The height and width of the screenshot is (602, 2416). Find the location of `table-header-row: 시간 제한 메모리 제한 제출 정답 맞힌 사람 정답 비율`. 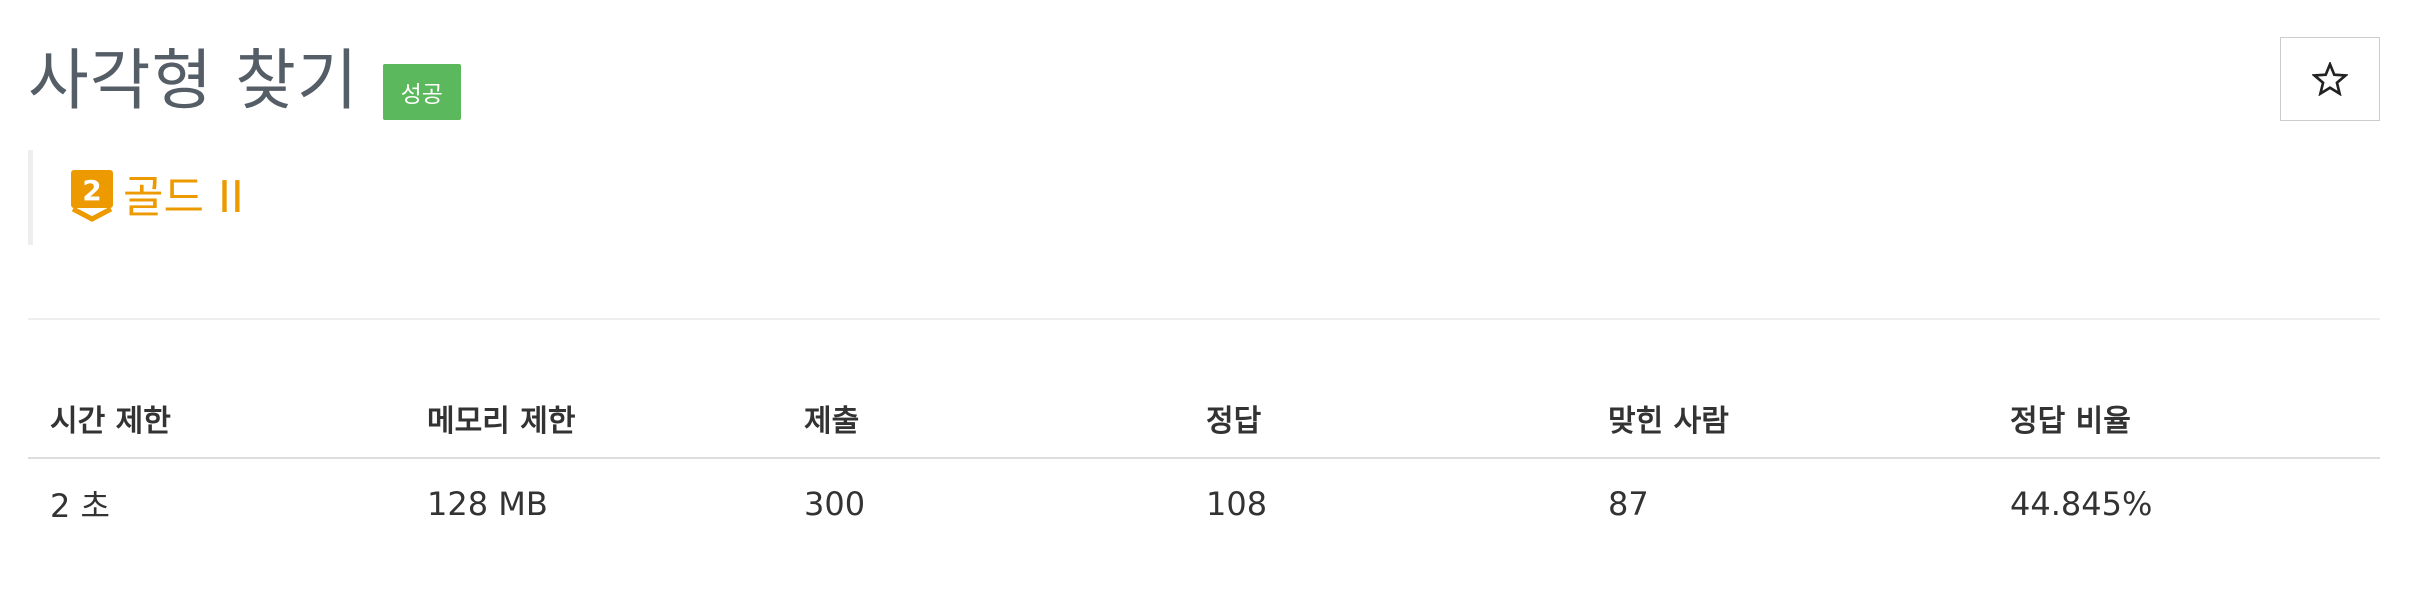

table-header-row: 시간 제한 메모리 제한 제출 정답 맞힌 사람 정답 비율 is located at coordinates (1204, 418).